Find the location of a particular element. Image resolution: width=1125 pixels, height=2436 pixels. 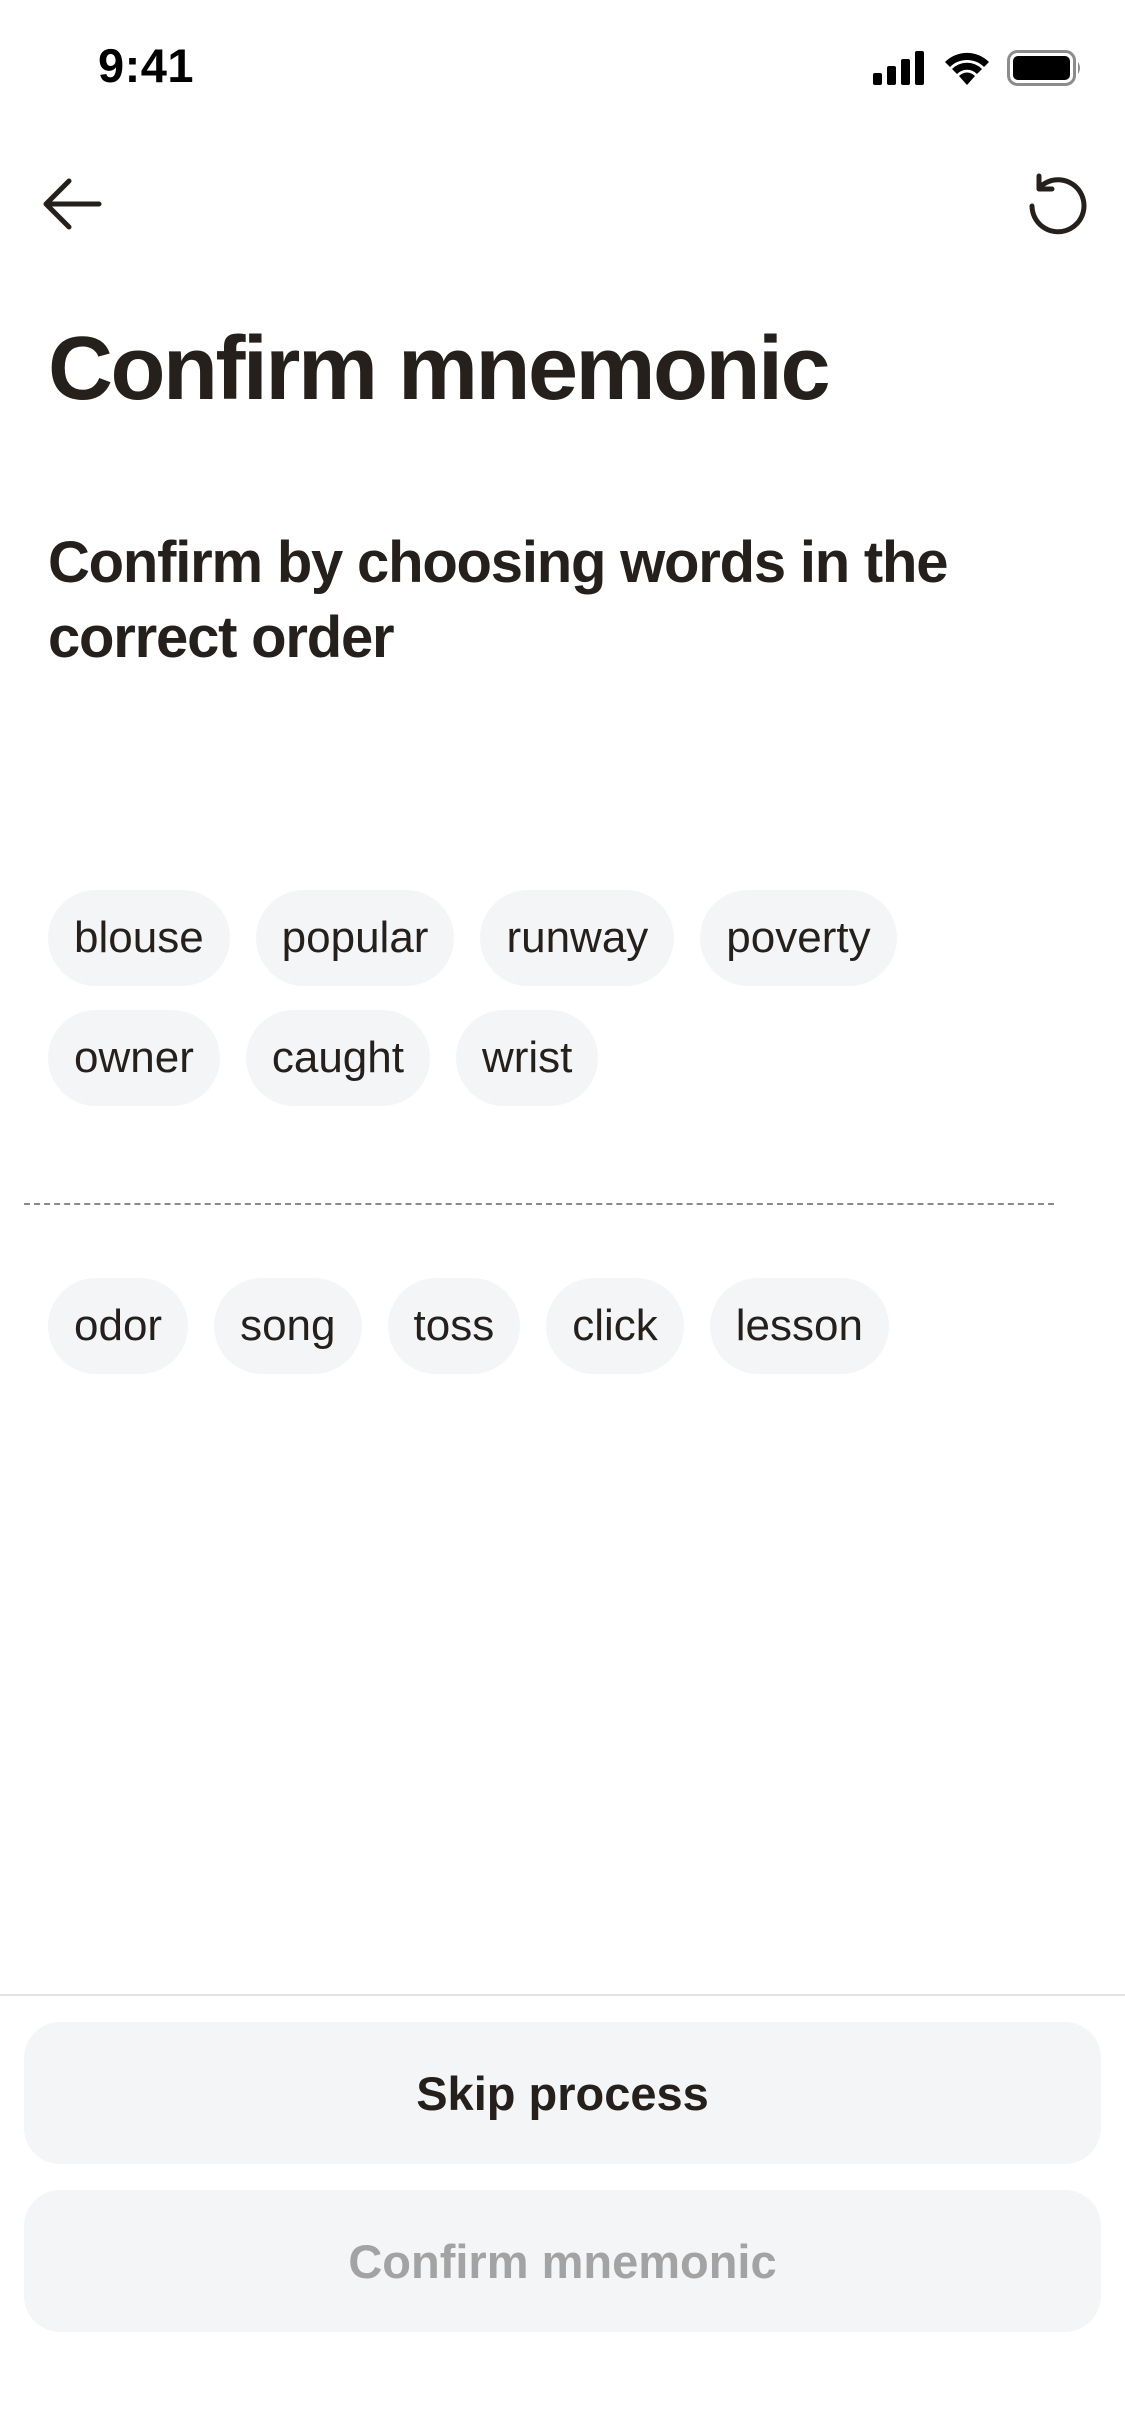

arrow-left-icon is located at coordinates (72, 204).